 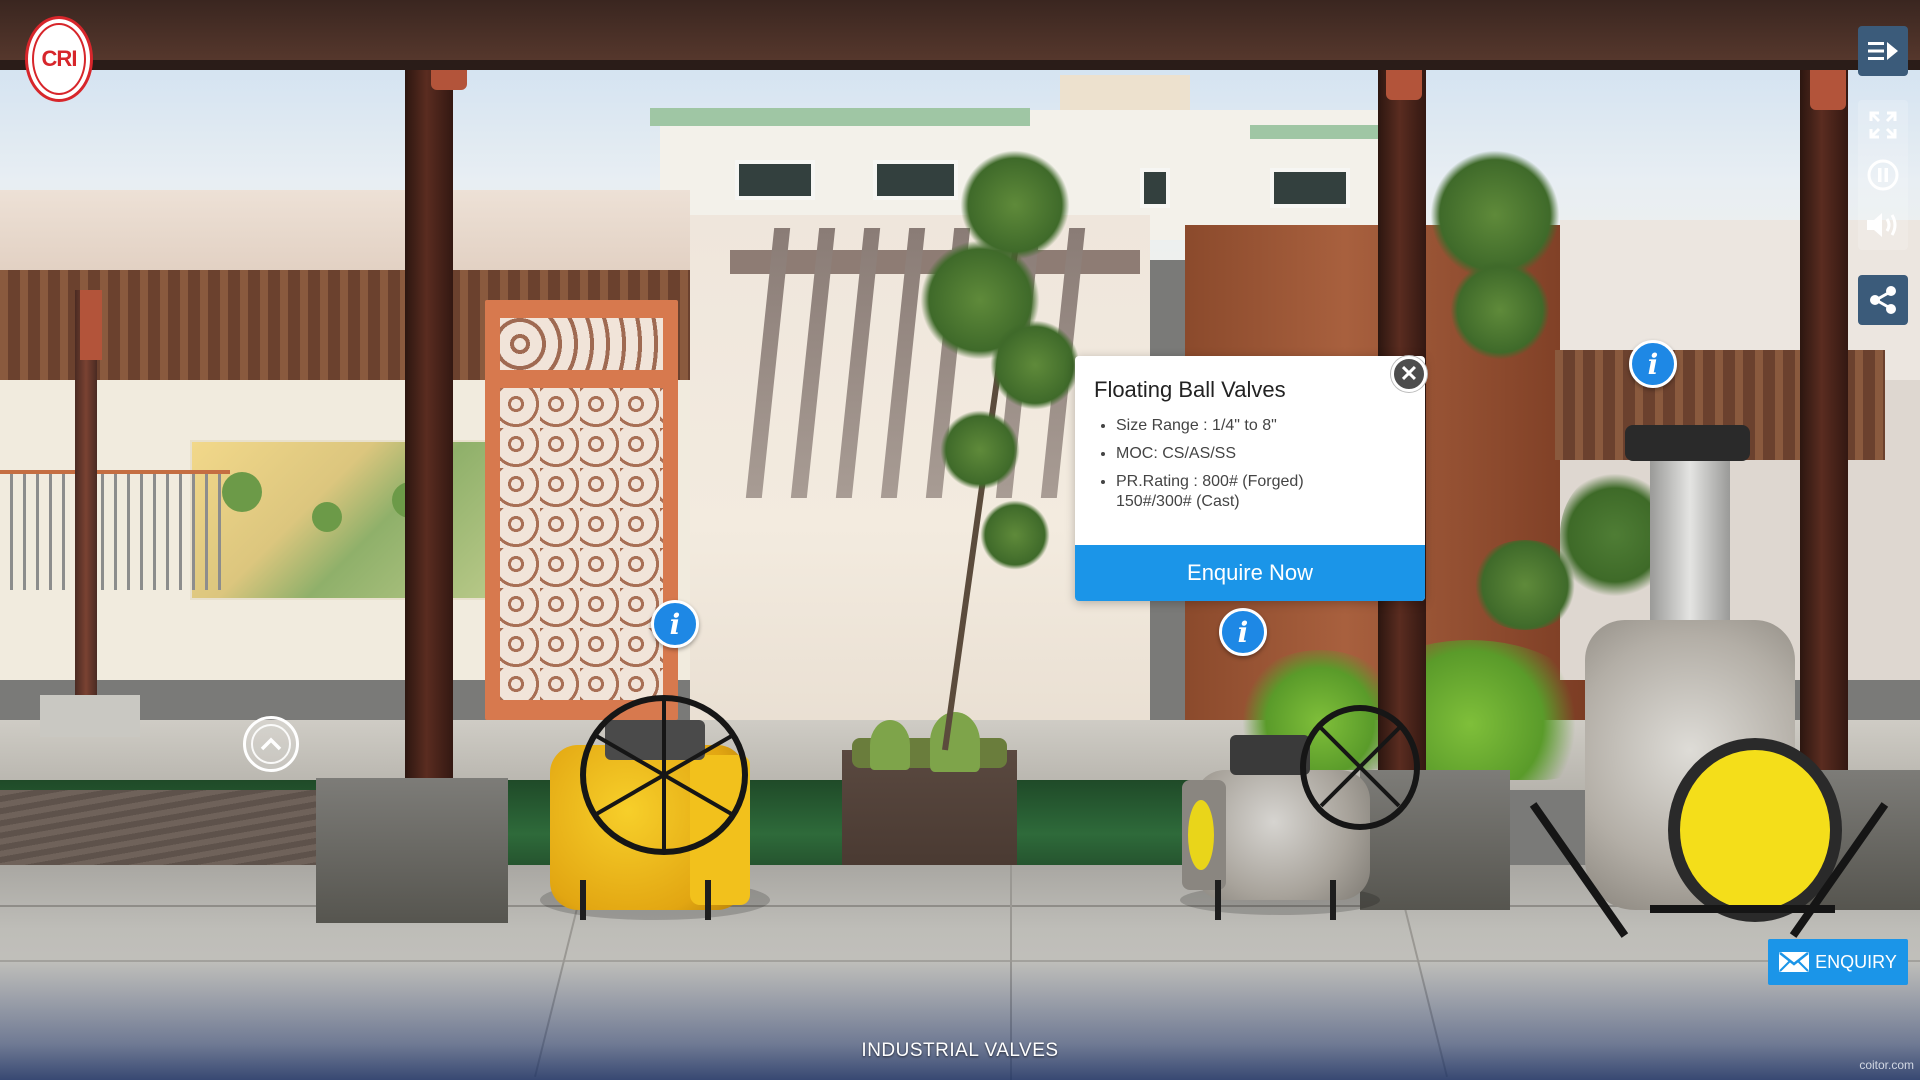 I want to click on enquire-now-button: Enquire Now, so click(x=1250, y=573).